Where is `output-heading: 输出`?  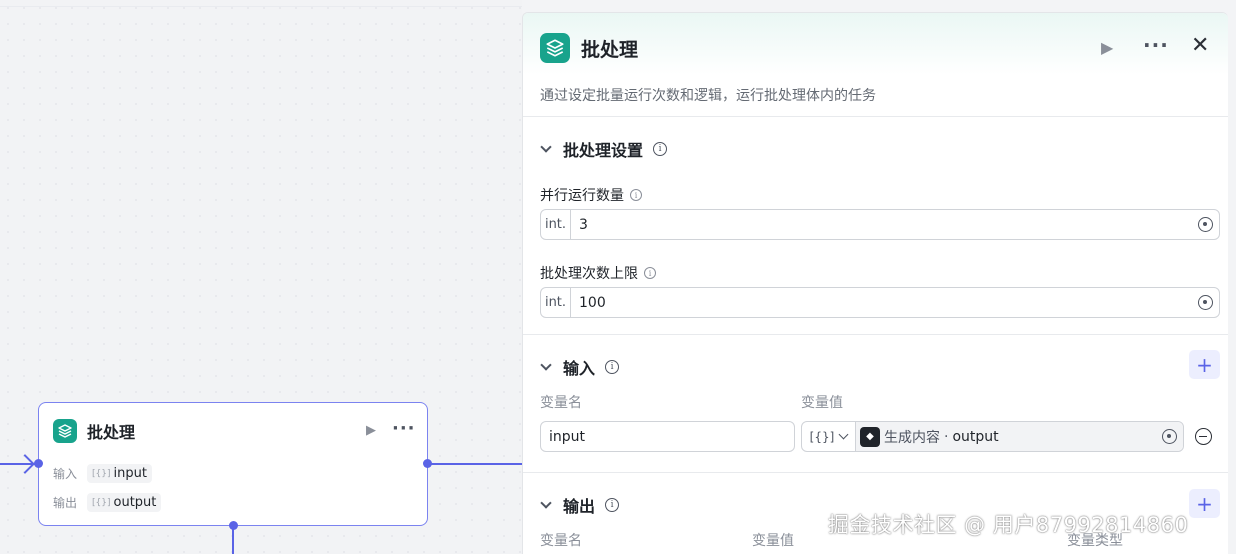 output-heading: 输出 is located at coordinates (579, 506).